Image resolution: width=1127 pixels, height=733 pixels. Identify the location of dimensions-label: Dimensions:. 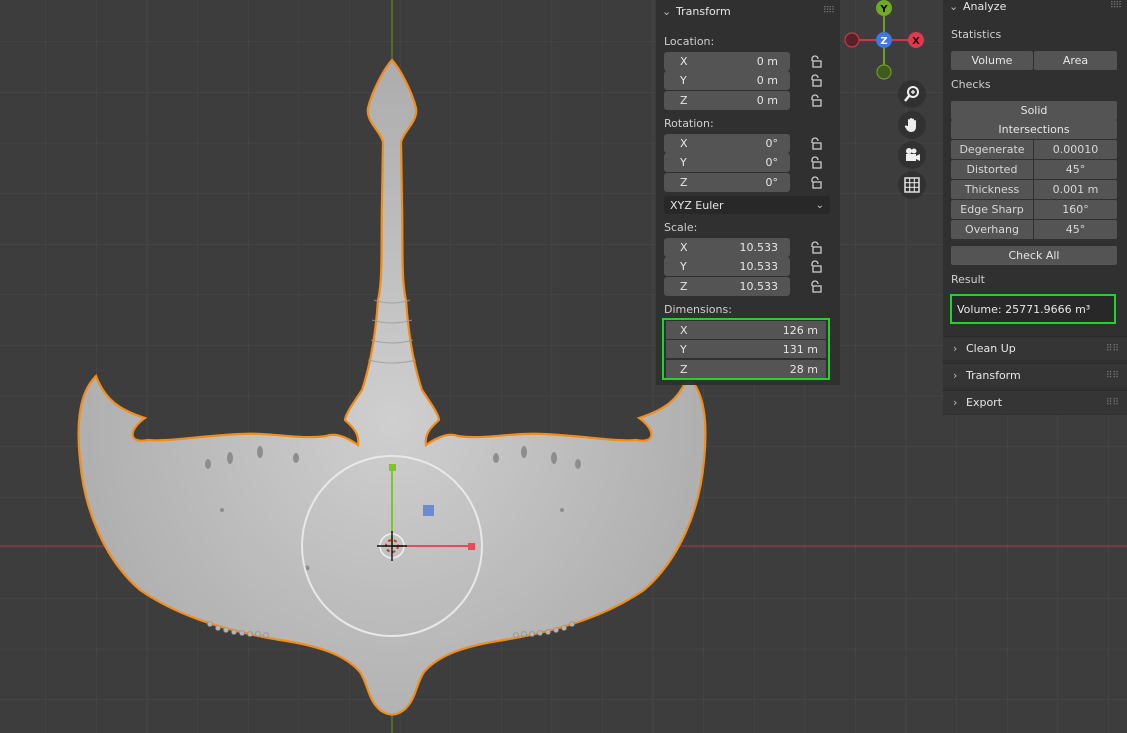
(698, 309).